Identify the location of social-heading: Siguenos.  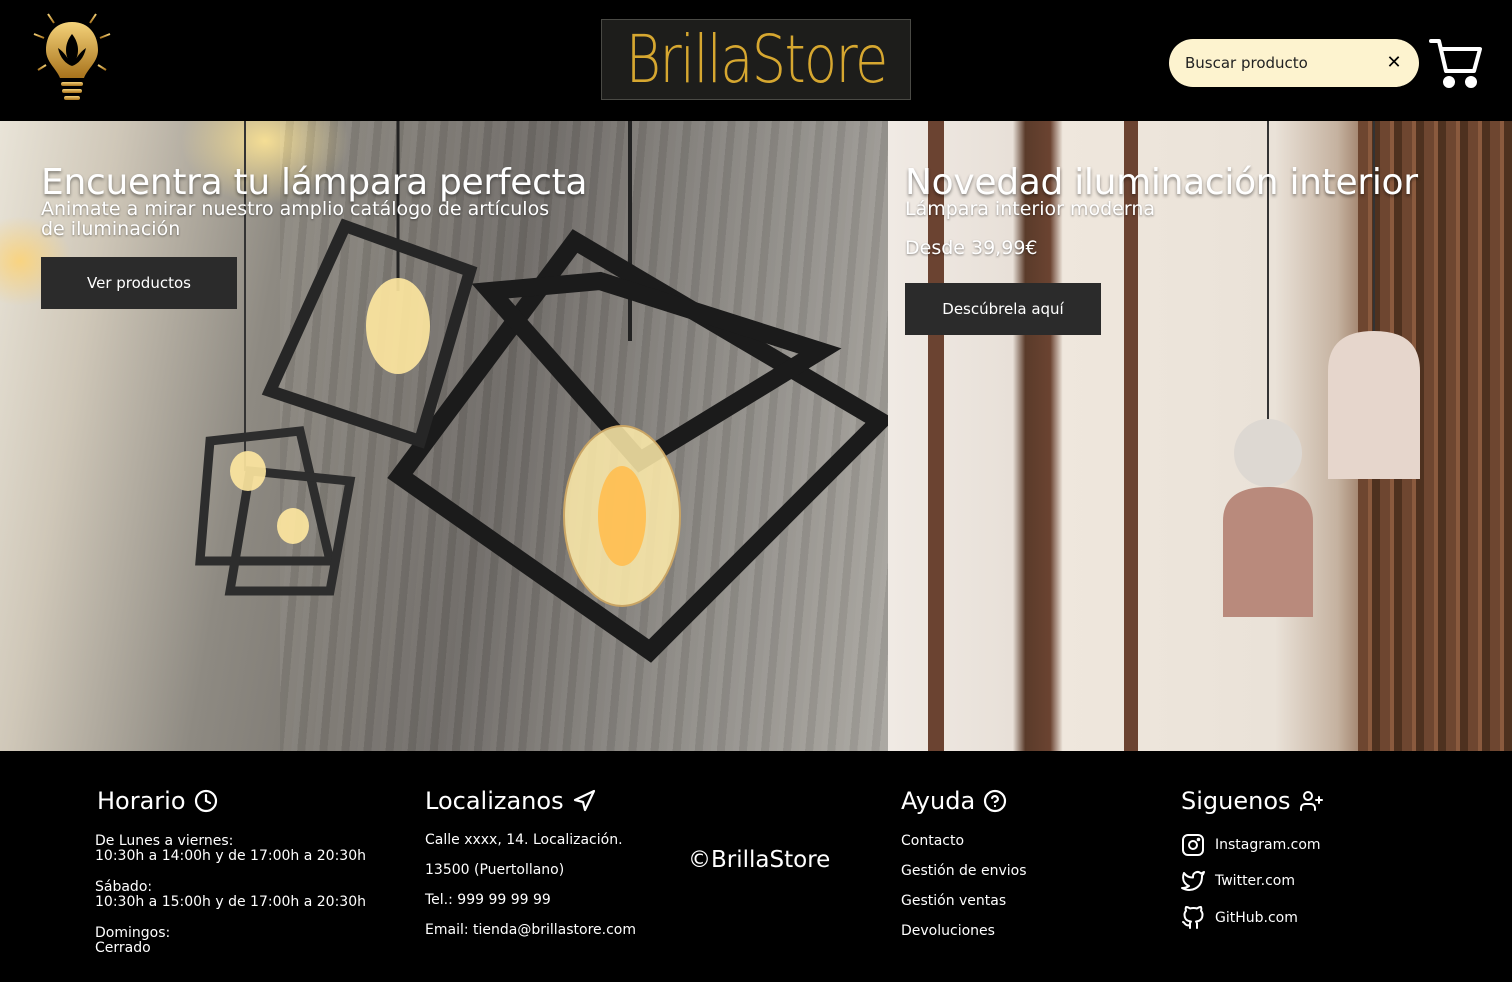
(1252, 801).